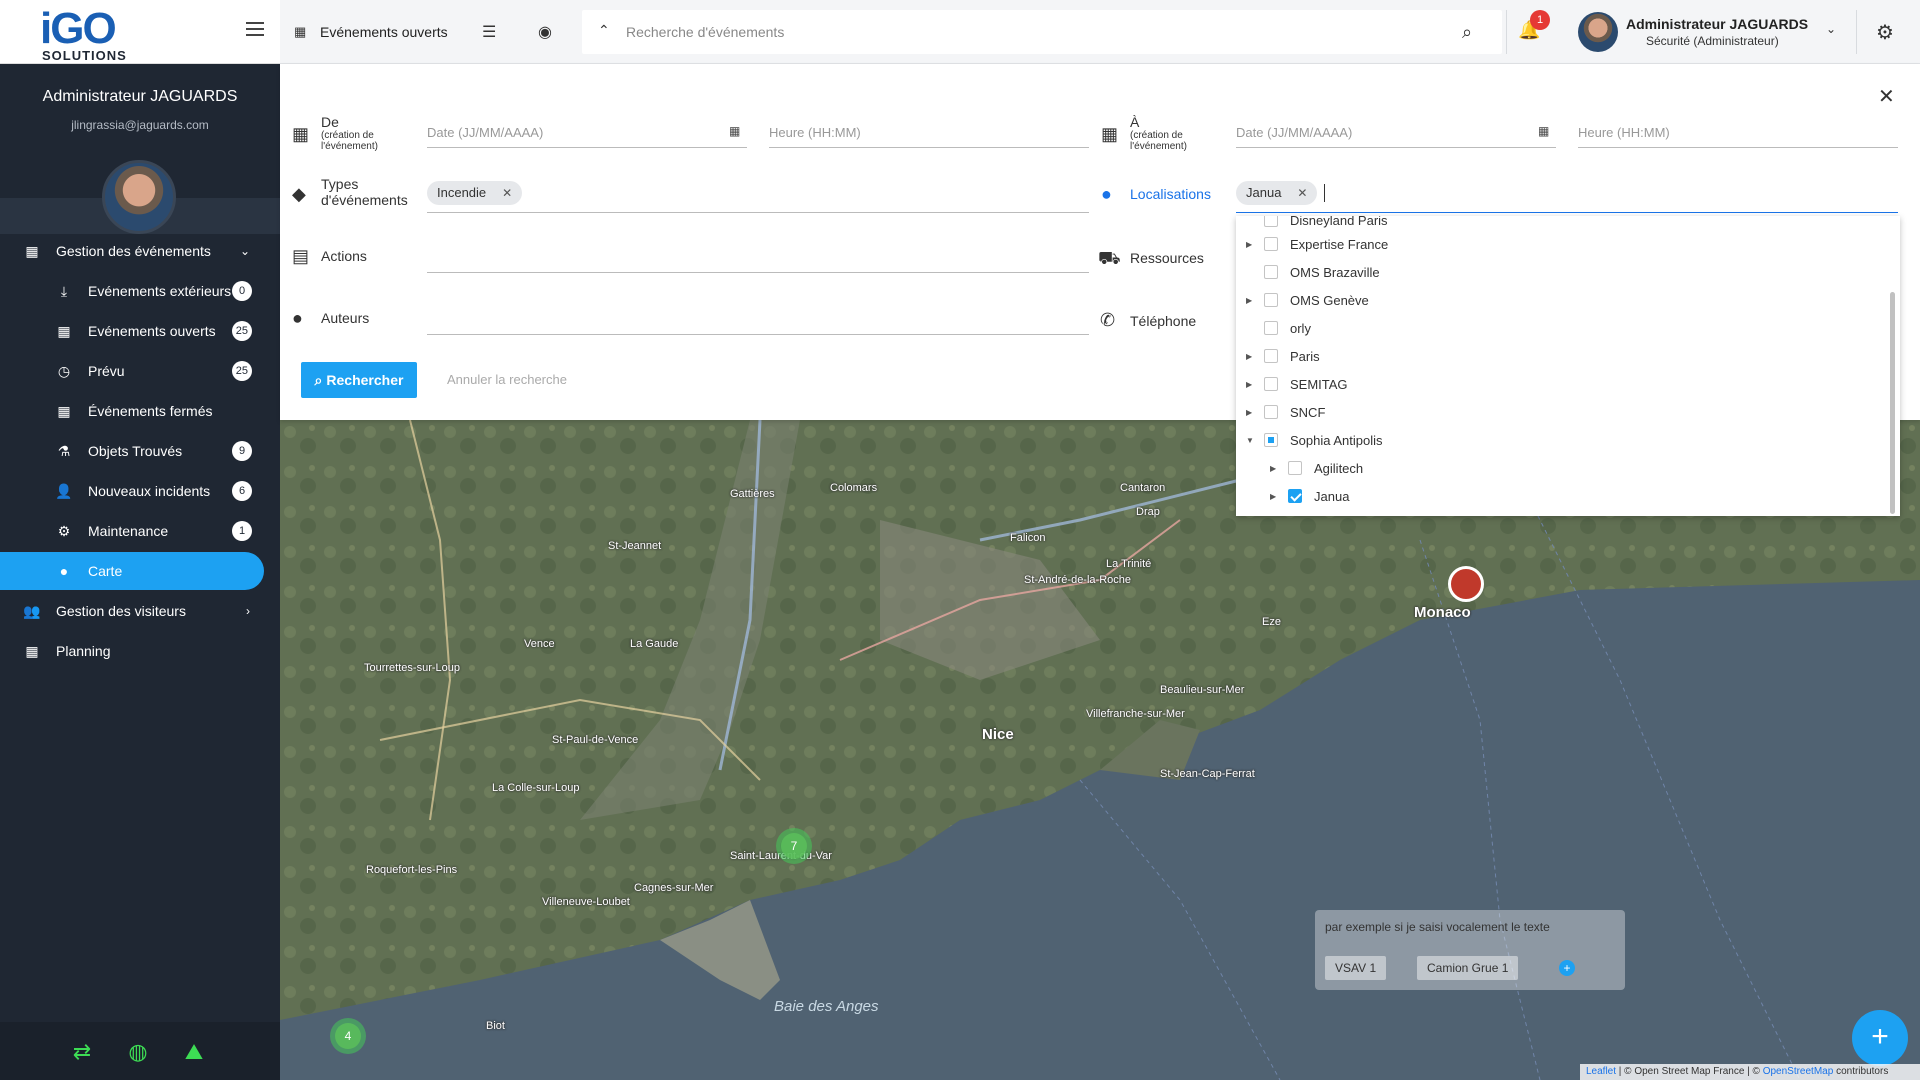  What do you see at coordinates (758, 334) in the screenshot?
I see `authors-field-line` at bounding box center [758, 334].